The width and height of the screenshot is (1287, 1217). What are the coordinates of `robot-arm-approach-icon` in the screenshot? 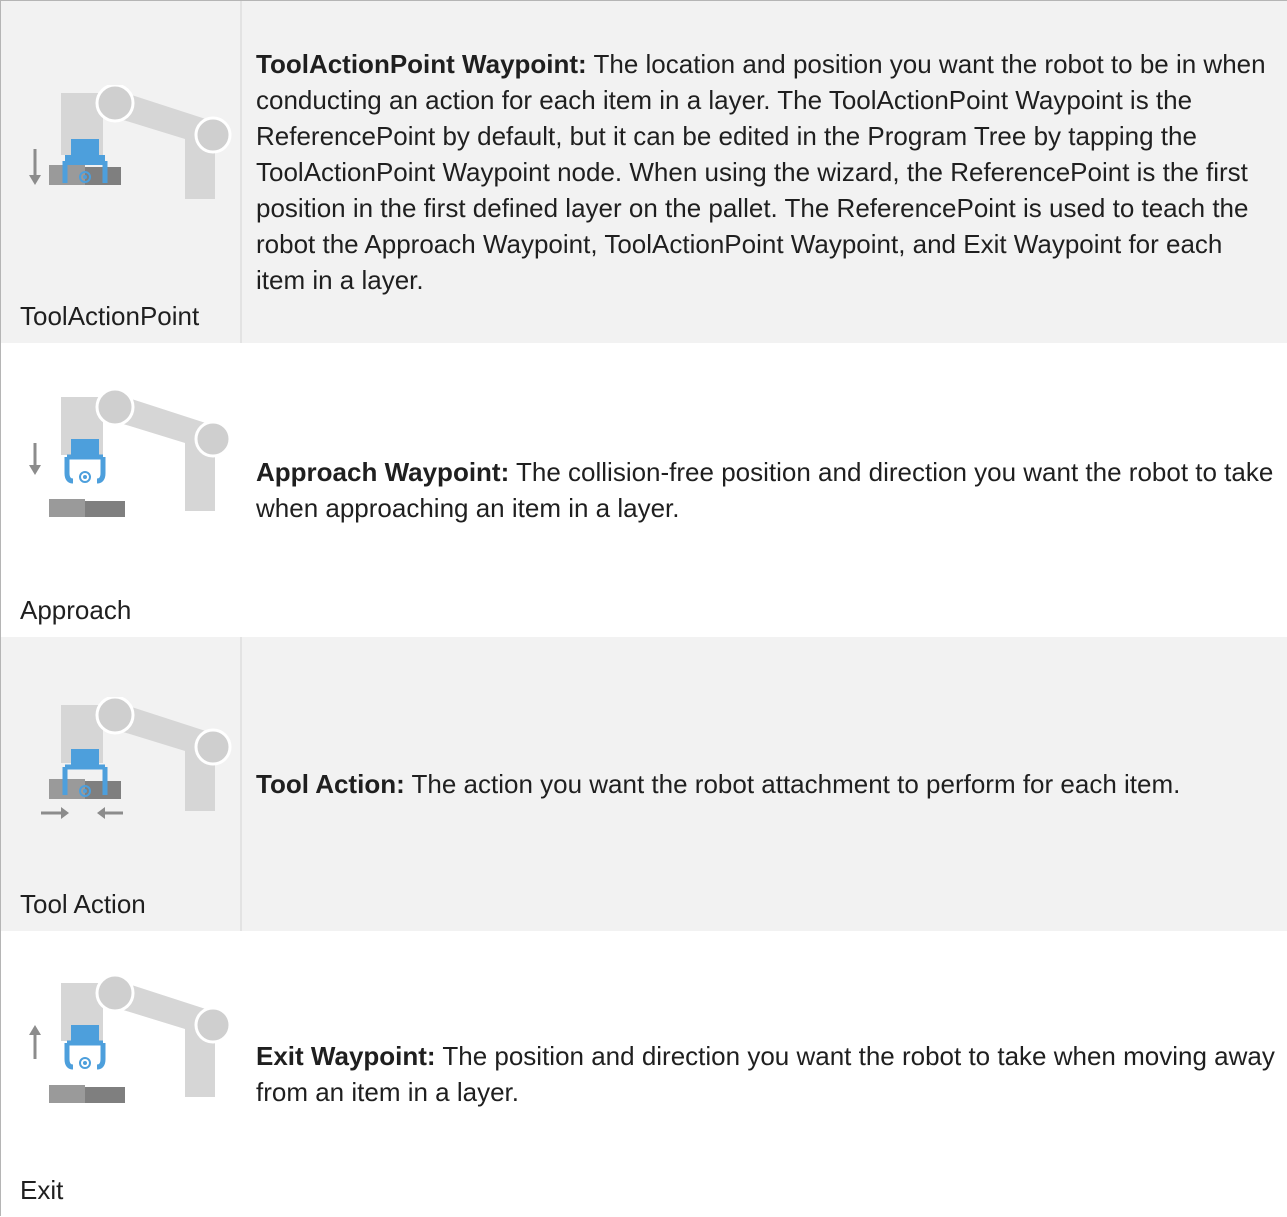 It's located at (130, 453).